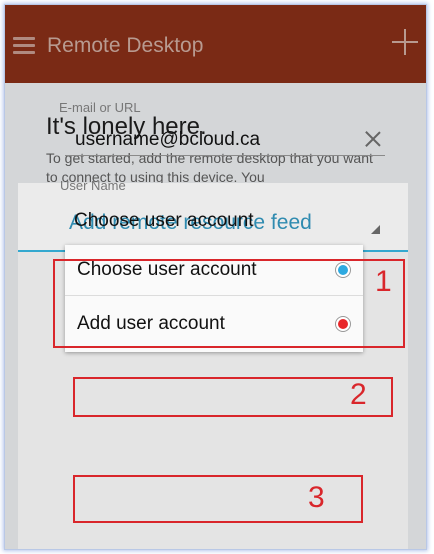 The width and height of the screenshot is (434, 554). I want to click on app-title: Remote Desktop, so click(125, 45).